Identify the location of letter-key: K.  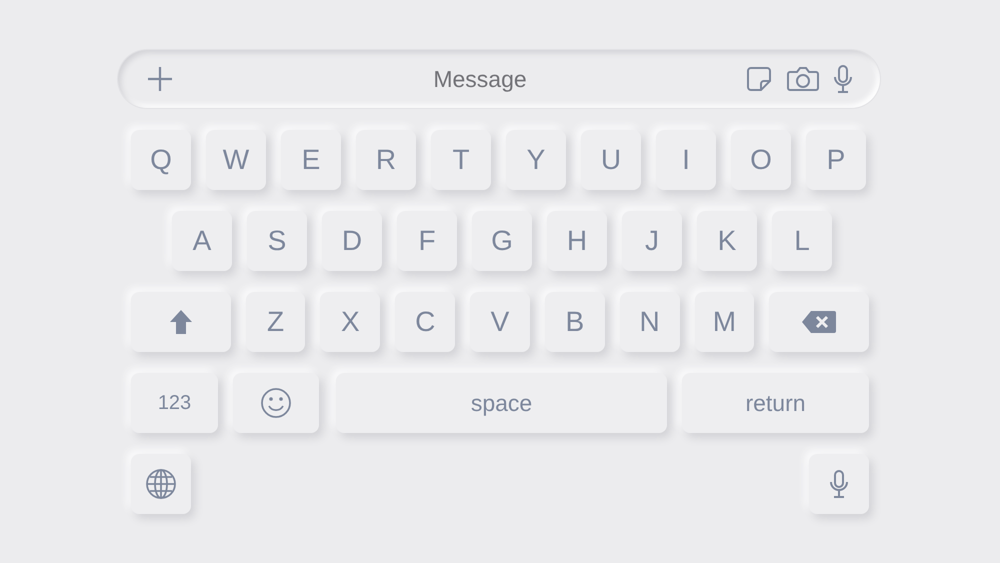
(727, 241).